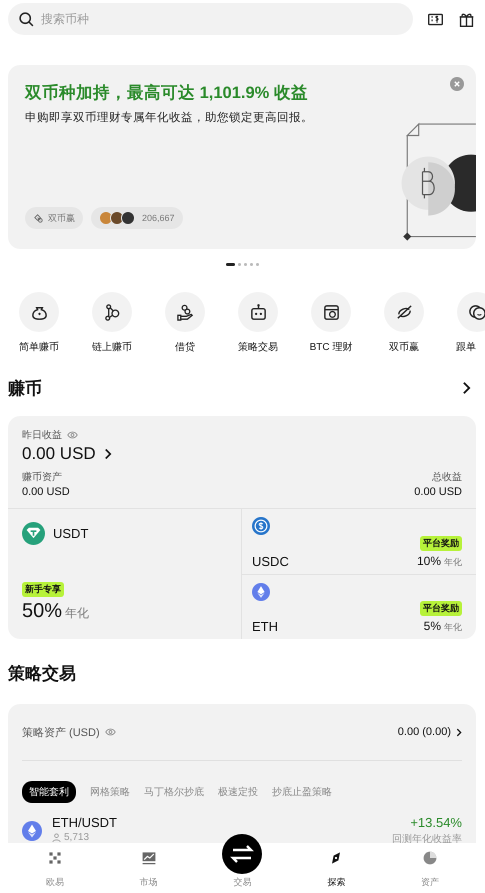 The image size is (485, 893). Describe the element at coordinates (77, 837) in the screenshot. I see `user-count: 5,713` at that location.